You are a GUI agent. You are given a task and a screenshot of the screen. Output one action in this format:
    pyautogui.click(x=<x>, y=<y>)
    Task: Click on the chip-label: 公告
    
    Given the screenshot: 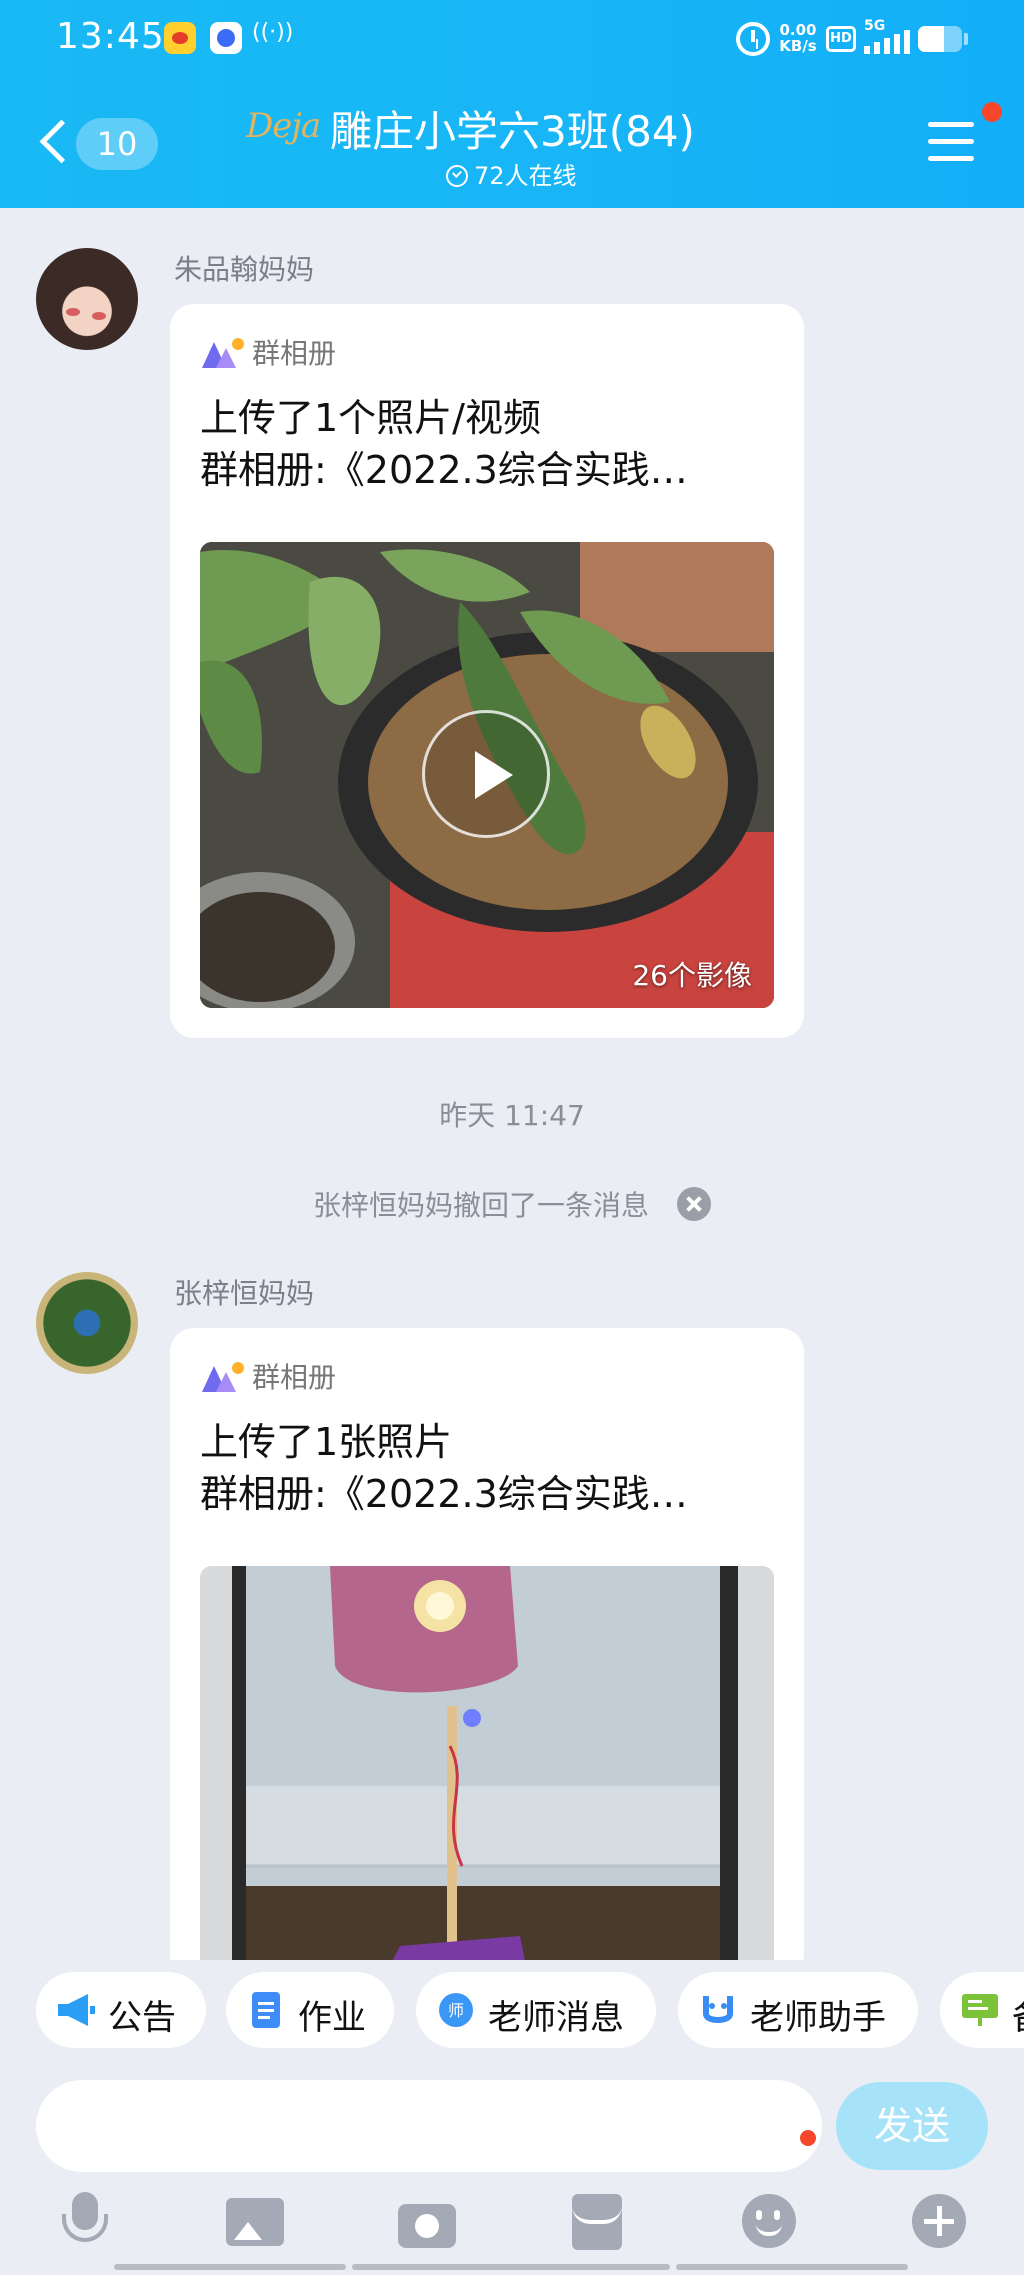 What is the action you would take?
    pyautogui.click(x=142, y=2018)
    